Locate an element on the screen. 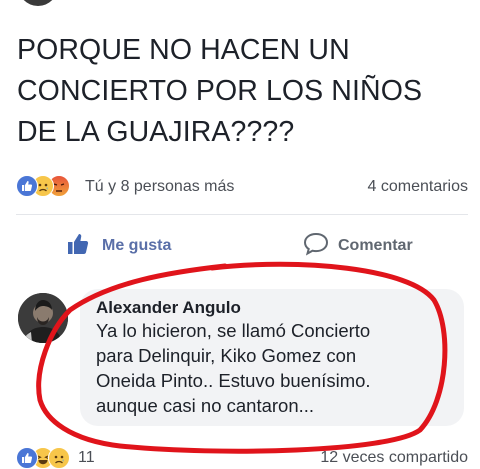  comment-footer: 11 12 veces compartido is located at coordinates (242, 457).